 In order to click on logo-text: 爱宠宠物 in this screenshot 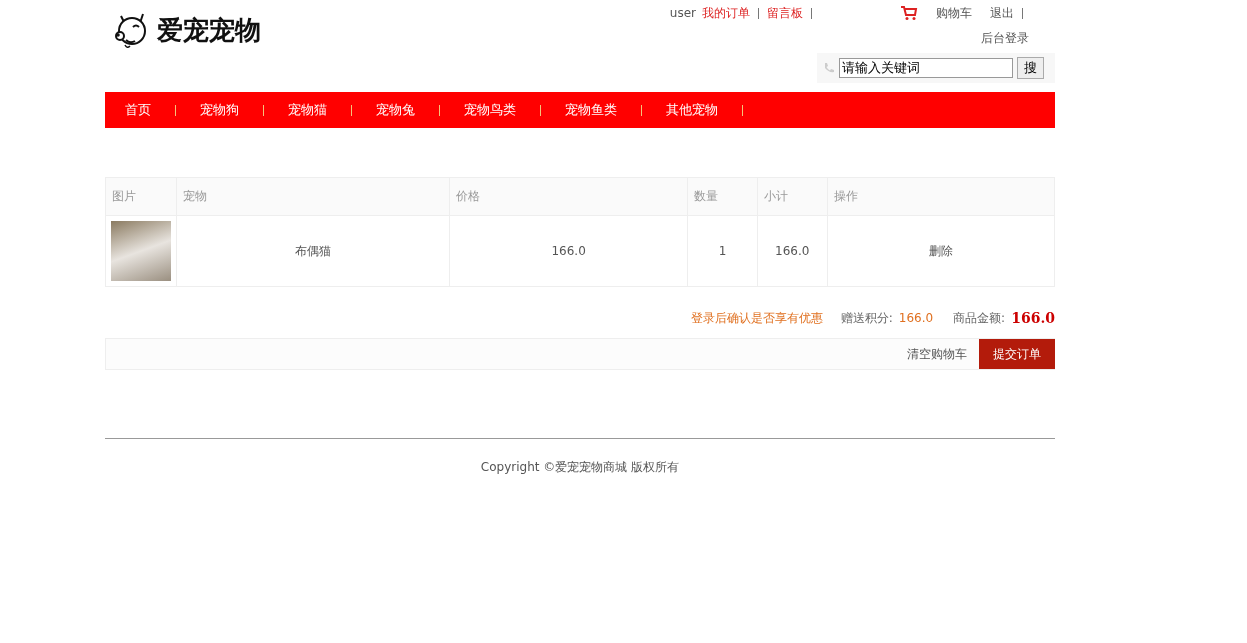, I will do `click(209, 30)`.